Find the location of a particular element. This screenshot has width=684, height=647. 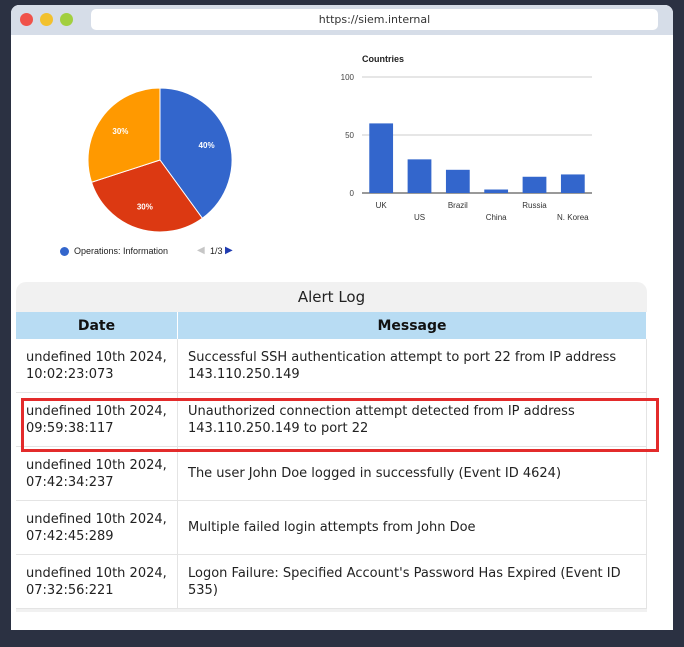

bar-chart-title: Countries is located at coordinates (383, 59).